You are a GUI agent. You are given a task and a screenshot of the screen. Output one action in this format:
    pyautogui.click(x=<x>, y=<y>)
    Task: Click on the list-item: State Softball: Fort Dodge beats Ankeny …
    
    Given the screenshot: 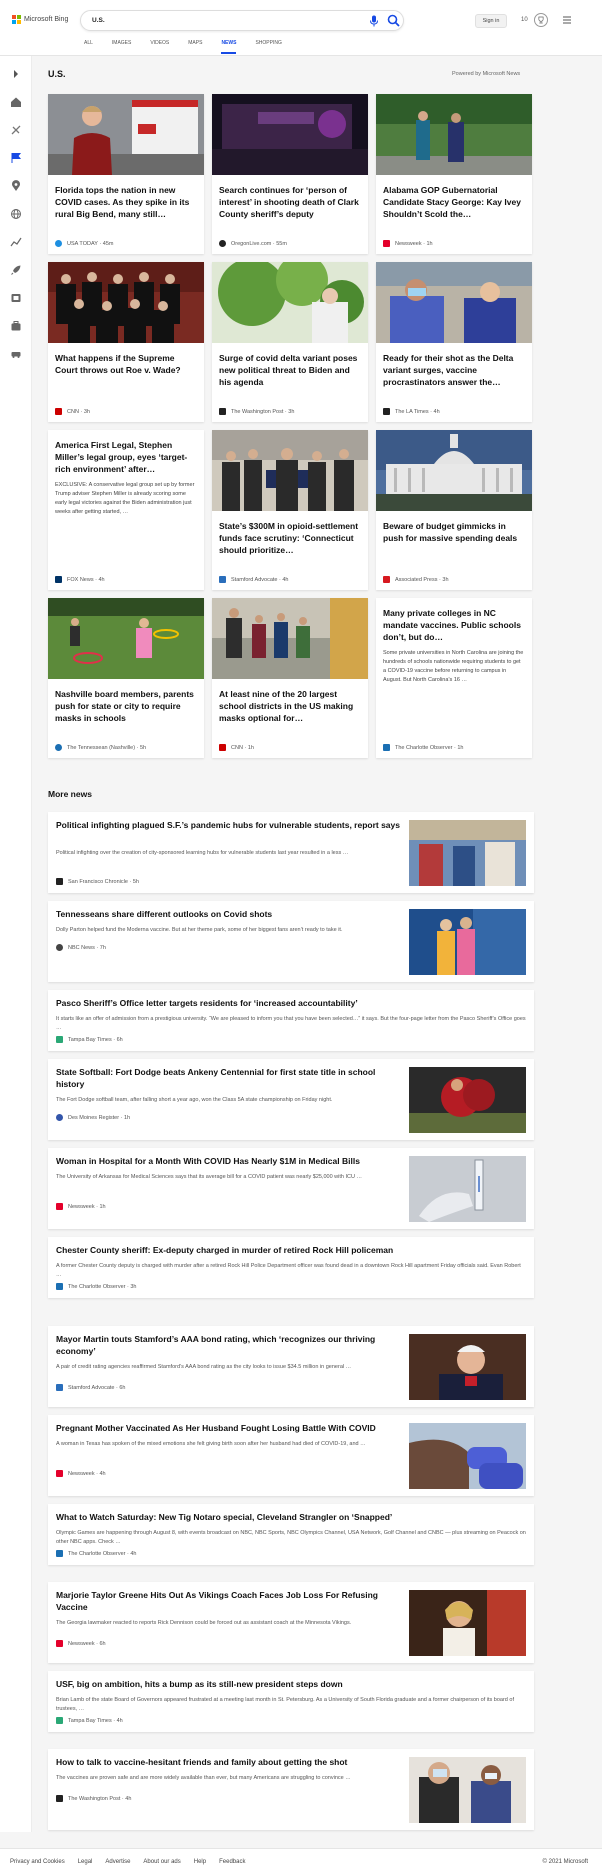 What is the action you would take?
    pyautogui.click(x=291, y=1099)
    